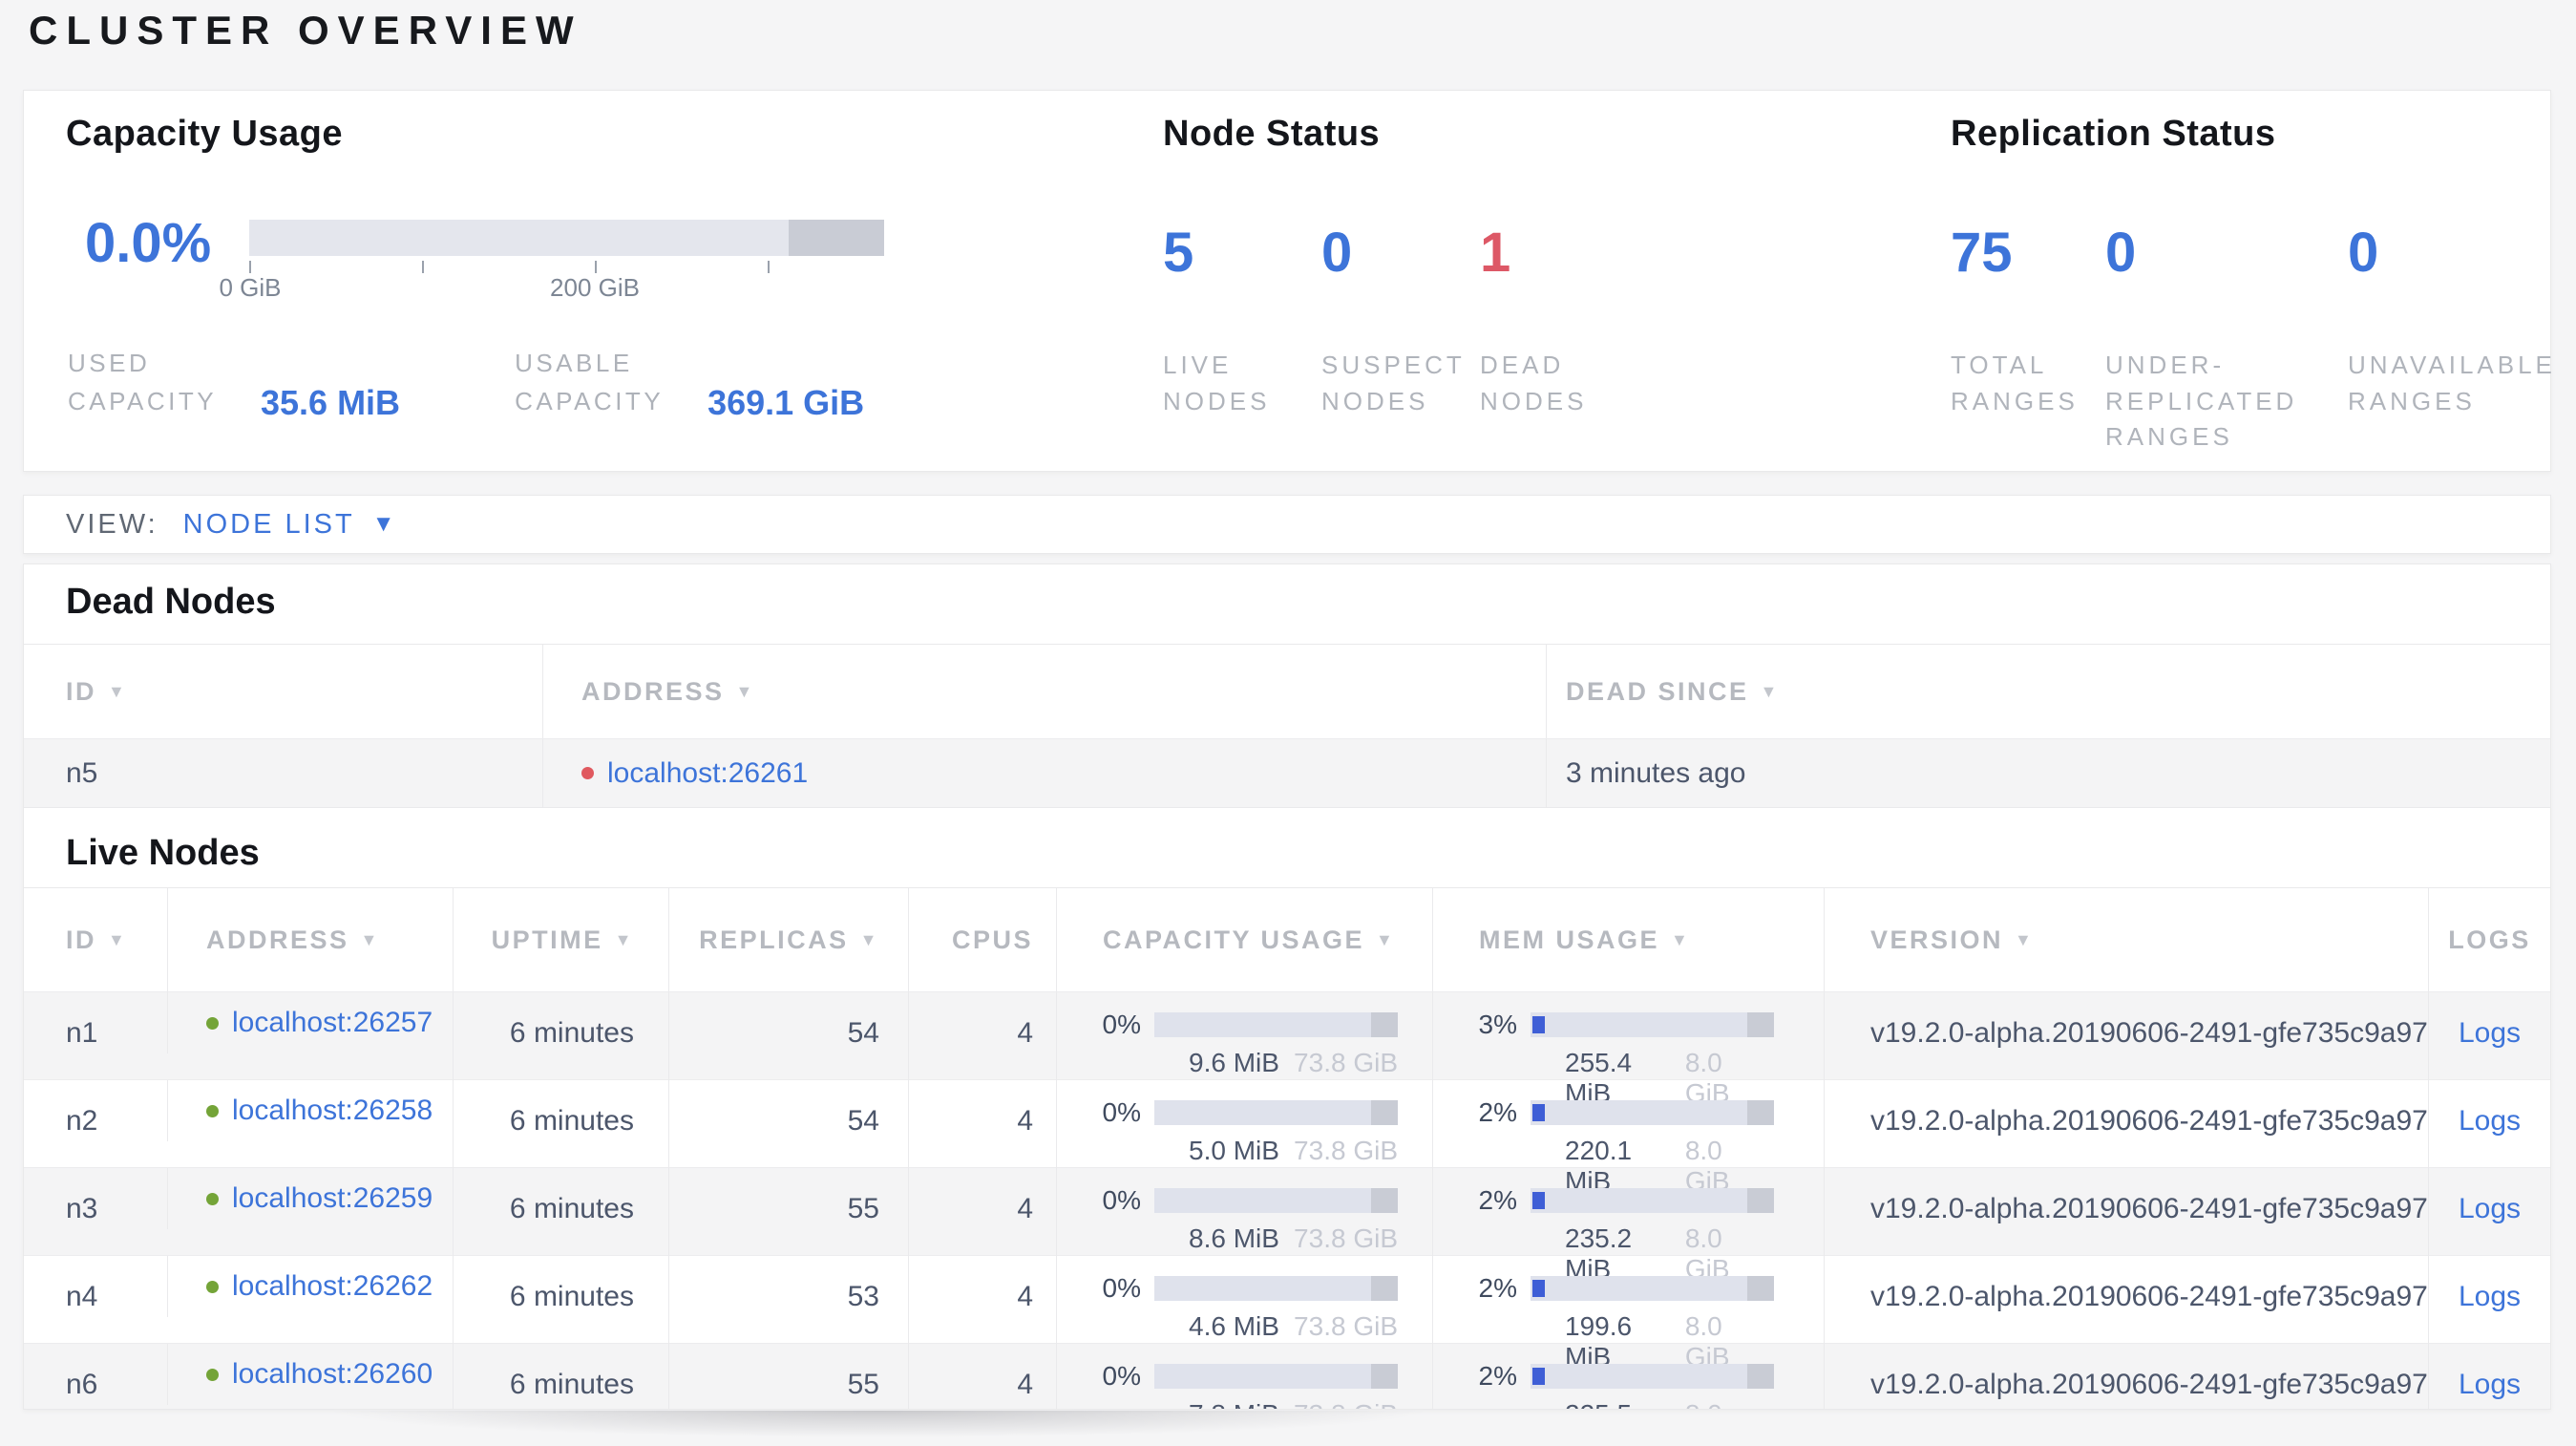  Describe the element at coordinates (982, 939) in the screenshot. I see `live-col-cpus: CPUS` at that location.